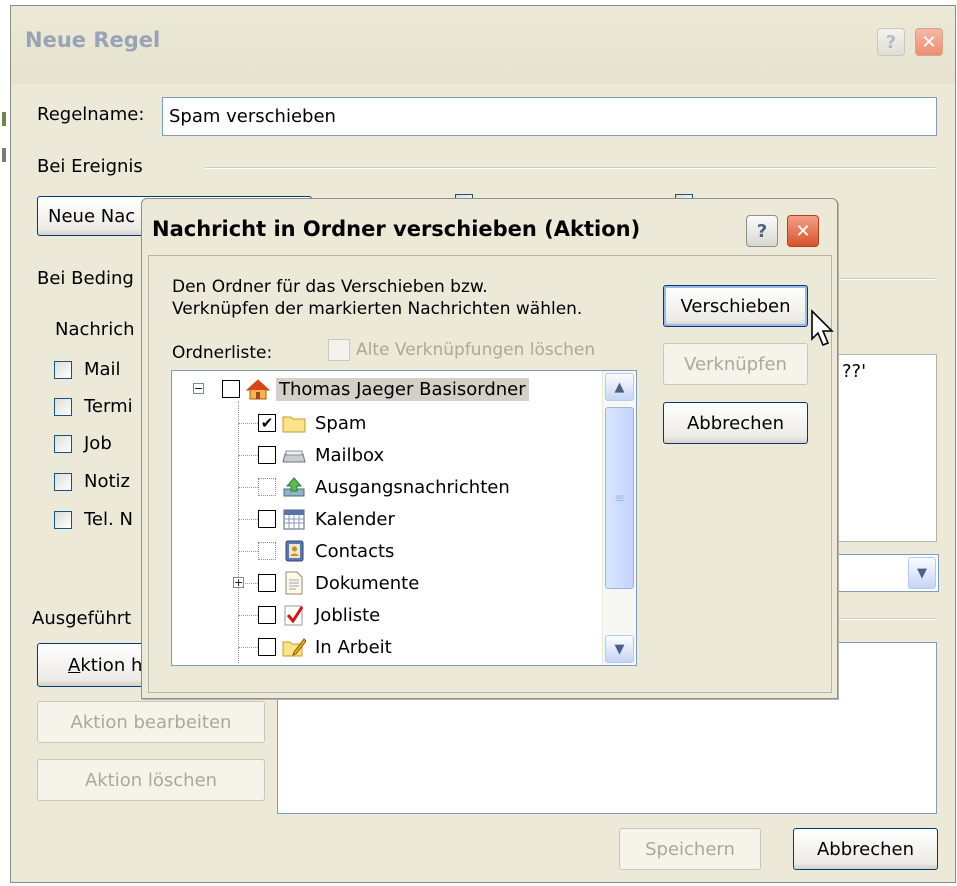 This screenshot has height=886, width=957. What do you see at coordinates (95, 329) in the screenshot?
I see `message-type-label: Nachrich` at bounding box center [95, 329].